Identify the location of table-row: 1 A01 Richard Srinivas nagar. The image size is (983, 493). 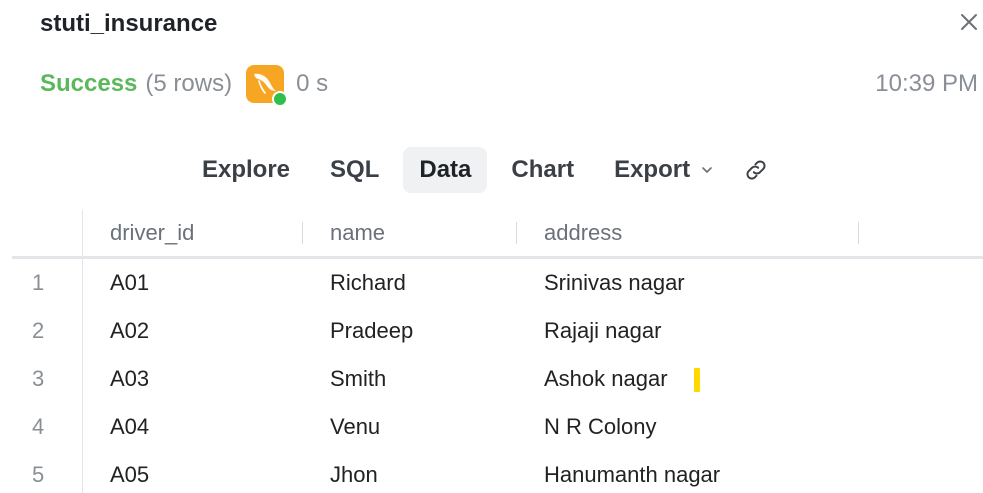
(497, 283).